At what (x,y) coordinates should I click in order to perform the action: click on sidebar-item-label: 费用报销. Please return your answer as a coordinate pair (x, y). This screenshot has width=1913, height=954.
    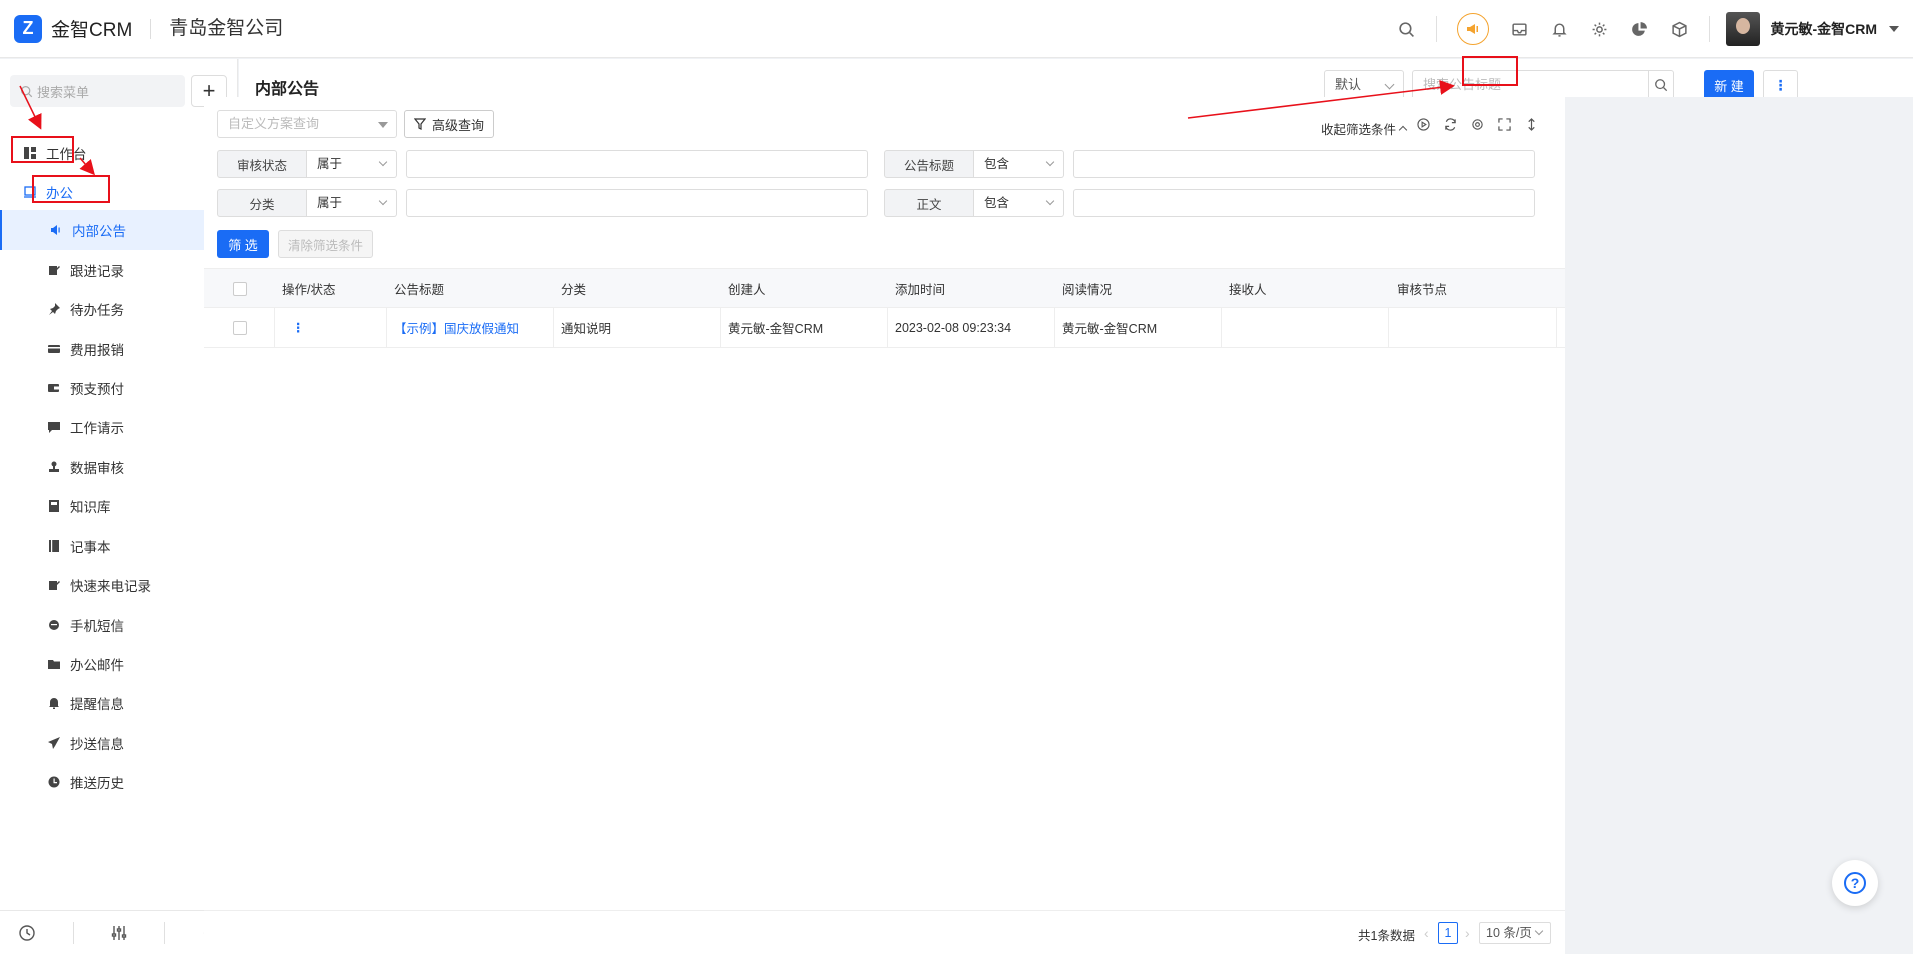
    Looking at the image, I should click on (97, 350).